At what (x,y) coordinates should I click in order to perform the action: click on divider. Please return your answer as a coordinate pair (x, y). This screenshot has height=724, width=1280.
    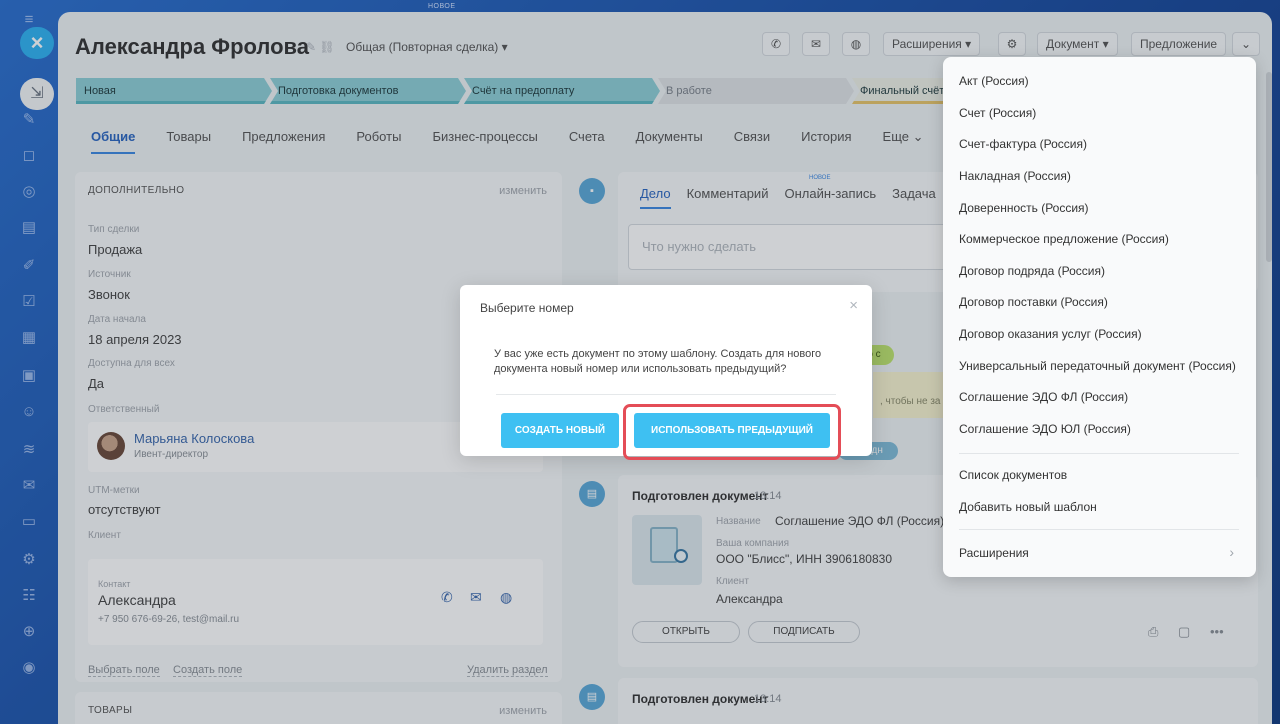
    Looking at the image, I should click on (666, 394).